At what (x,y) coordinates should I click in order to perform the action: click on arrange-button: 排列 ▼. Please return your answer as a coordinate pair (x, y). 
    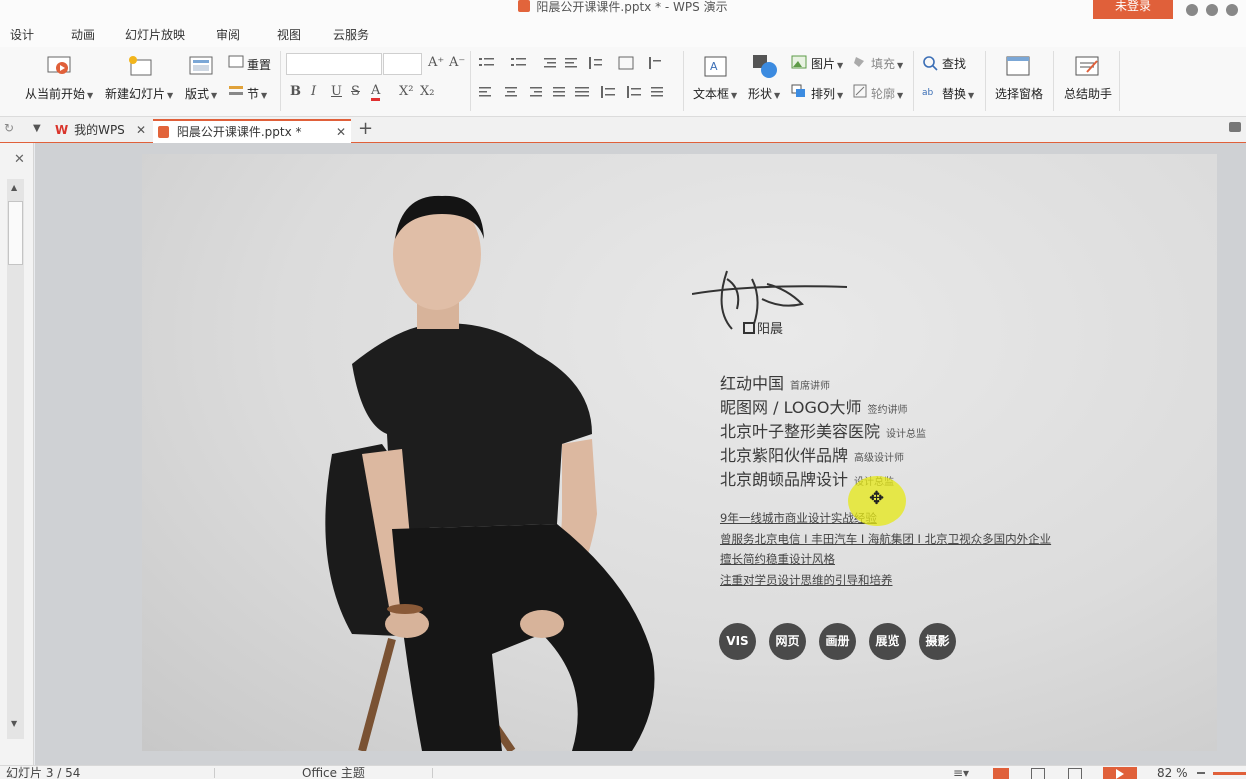
    Looking at the image, I should click on (827, 93).